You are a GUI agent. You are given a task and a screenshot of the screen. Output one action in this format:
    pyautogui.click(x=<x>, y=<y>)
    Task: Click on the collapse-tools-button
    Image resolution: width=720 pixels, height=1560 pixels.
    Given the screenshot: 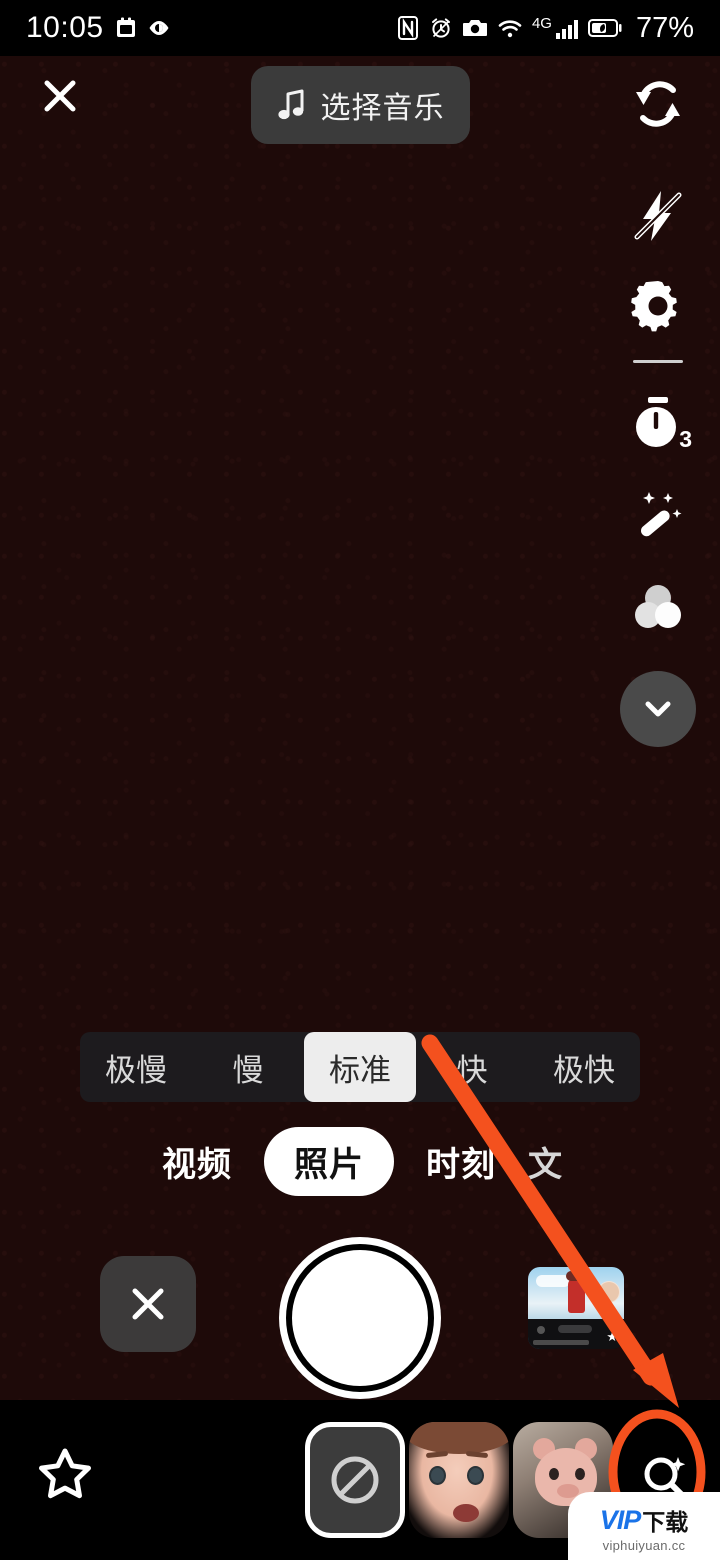 What is the action you would take?
    pyautogui.click(x=658, y=709)
    